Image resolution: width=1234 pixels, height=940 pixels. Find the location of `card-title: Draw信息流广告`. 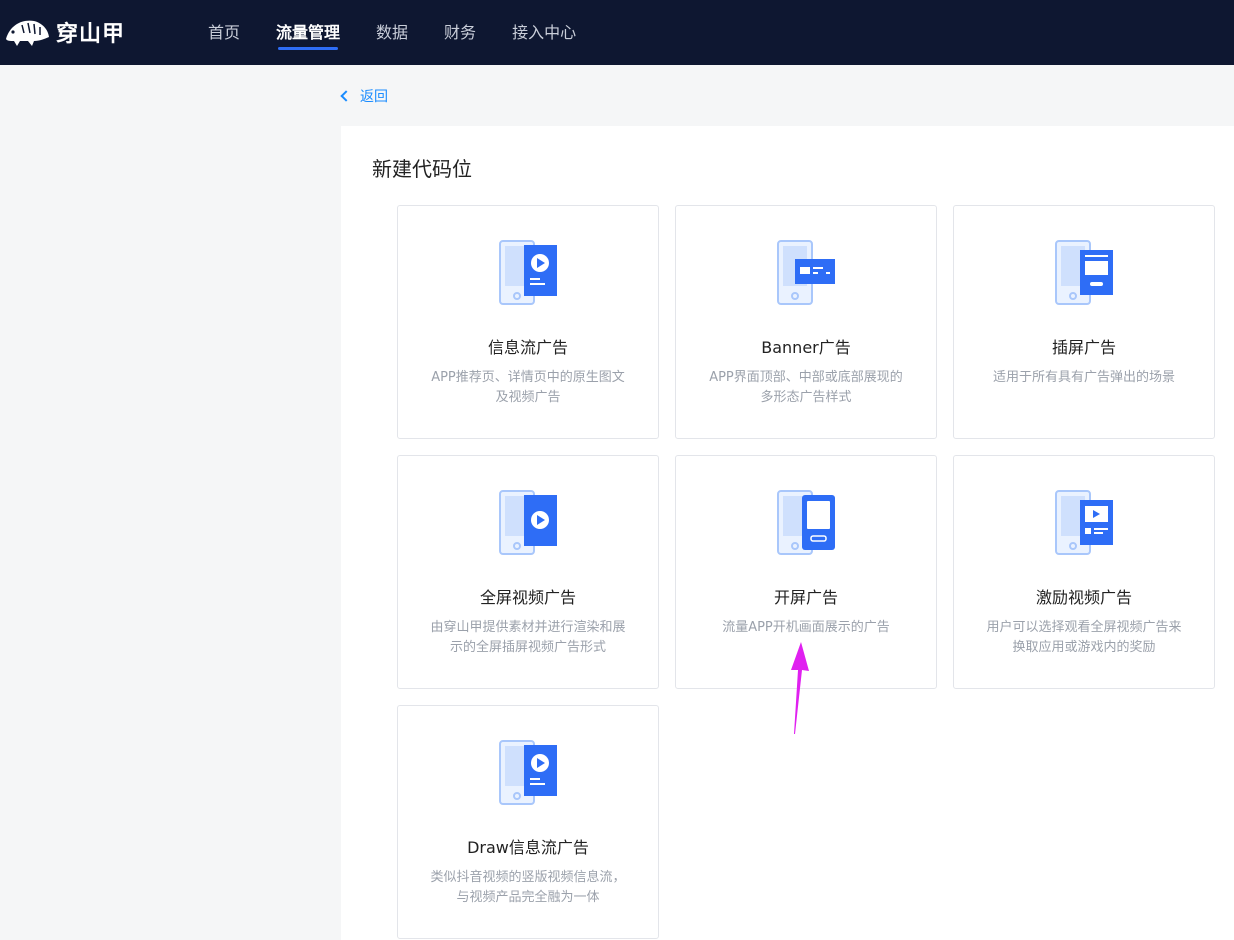

card-title: Draw信息流广告 is located at coordinates (528, 847).